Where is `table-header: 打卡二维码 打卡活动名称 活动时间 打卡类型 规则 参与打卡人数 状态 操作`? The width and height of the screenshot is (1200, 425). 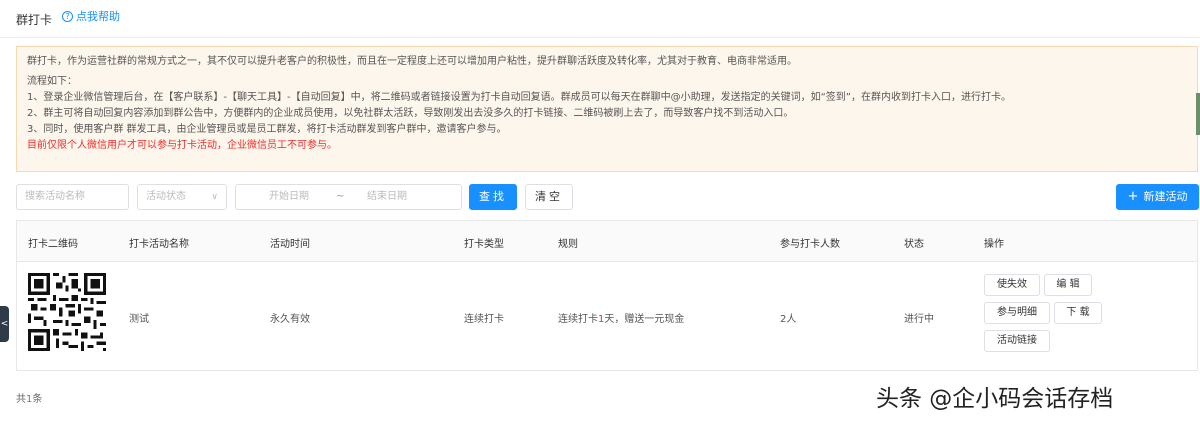 table-header: 打卡二维码 打卡活动名称 活动时间 打卡类型 规则 参与打卡人数 状态 操作 is located at coordinates (607, 241).